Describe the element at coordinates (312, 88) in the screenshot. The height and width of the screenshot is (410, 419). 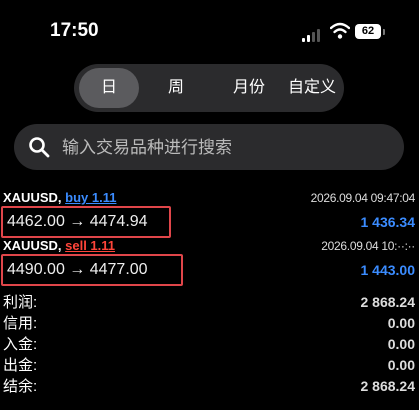
I see `tab-custom: 自定义` at that location.